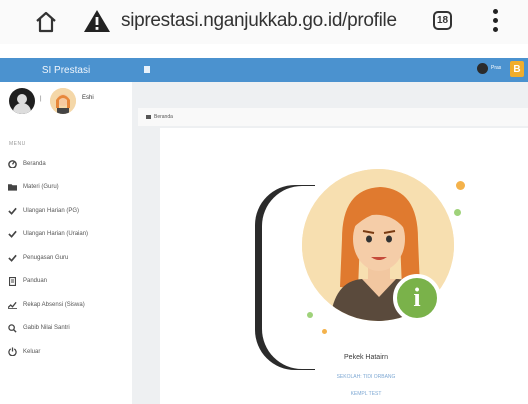 This screenshot has width=528, height=404. What do you see at coordinates (147, 69) in the screenshot?
I see `menu-toggle-icon` at bounding box center [147, 69].